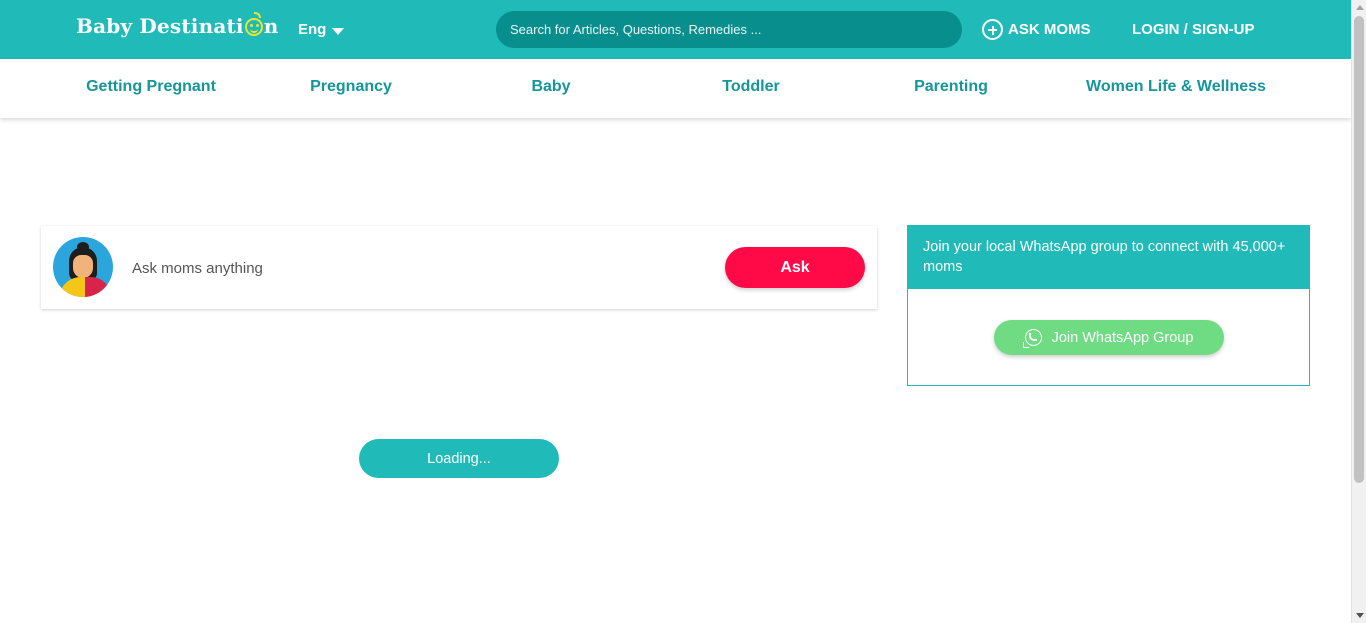 The image size is (1366, 623). Describe the element at coordinates (729, 29) in the screenshot. I see `search-input` at that location.